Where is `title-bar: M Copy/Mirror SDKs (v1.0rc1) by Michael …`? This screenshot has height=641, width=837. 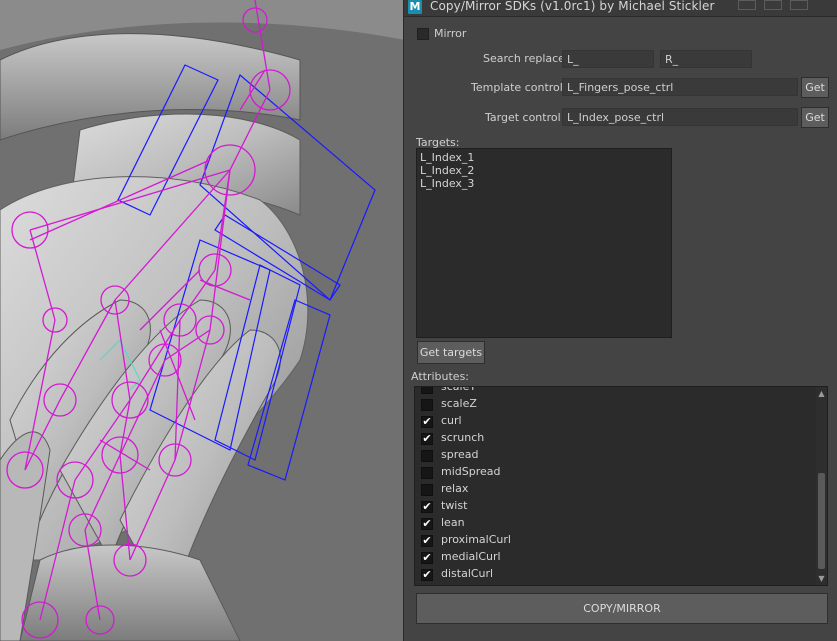 title-bar: M Copy/Mirror SDKs (v1.0rc1) by Michael … is located at coordinates (620, 8).